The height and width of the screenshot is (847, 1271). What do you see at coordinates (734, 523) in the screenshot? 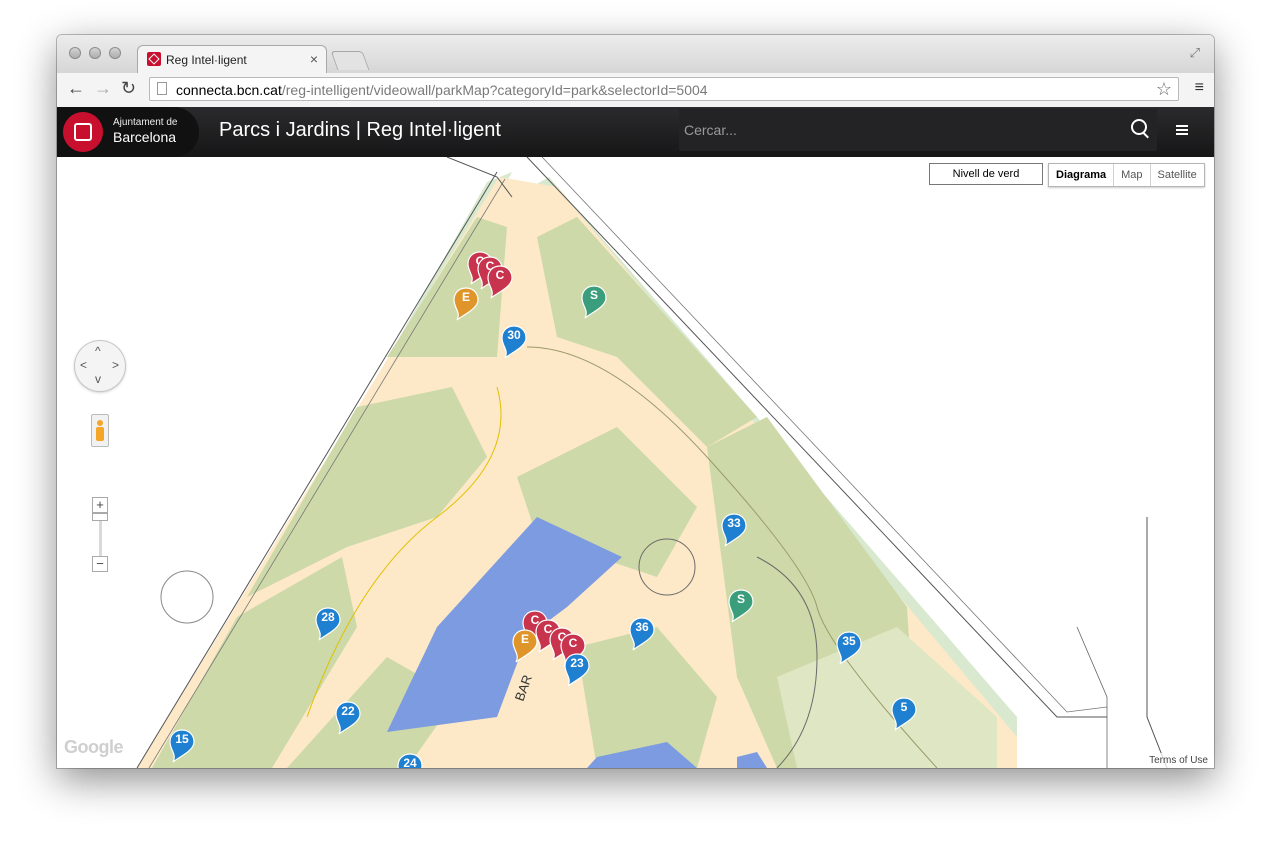
I see `marker-label: 33` at bounding box center [734, 523].